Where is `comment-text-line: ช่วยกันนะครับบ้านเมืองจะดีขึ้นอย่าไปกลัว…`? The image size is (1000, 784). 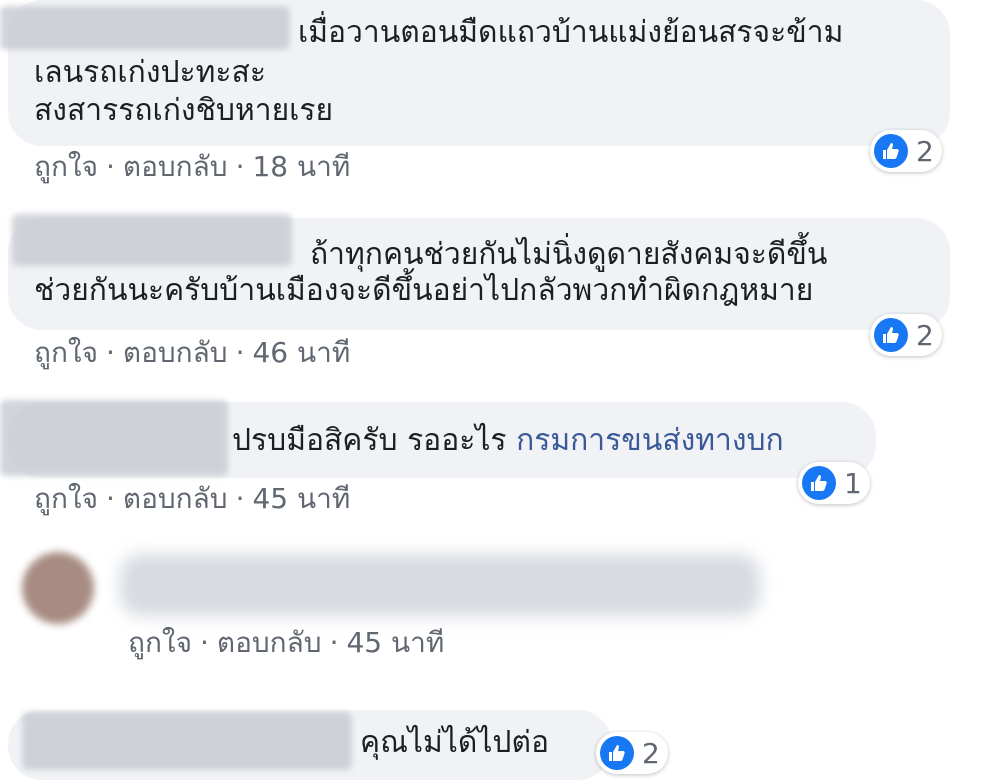 comment-text-line: ช่วยกันนะครับบ้านเมืองจะดีขึ้นอย่าไปกลัว… is located at coordinates (424, 290).